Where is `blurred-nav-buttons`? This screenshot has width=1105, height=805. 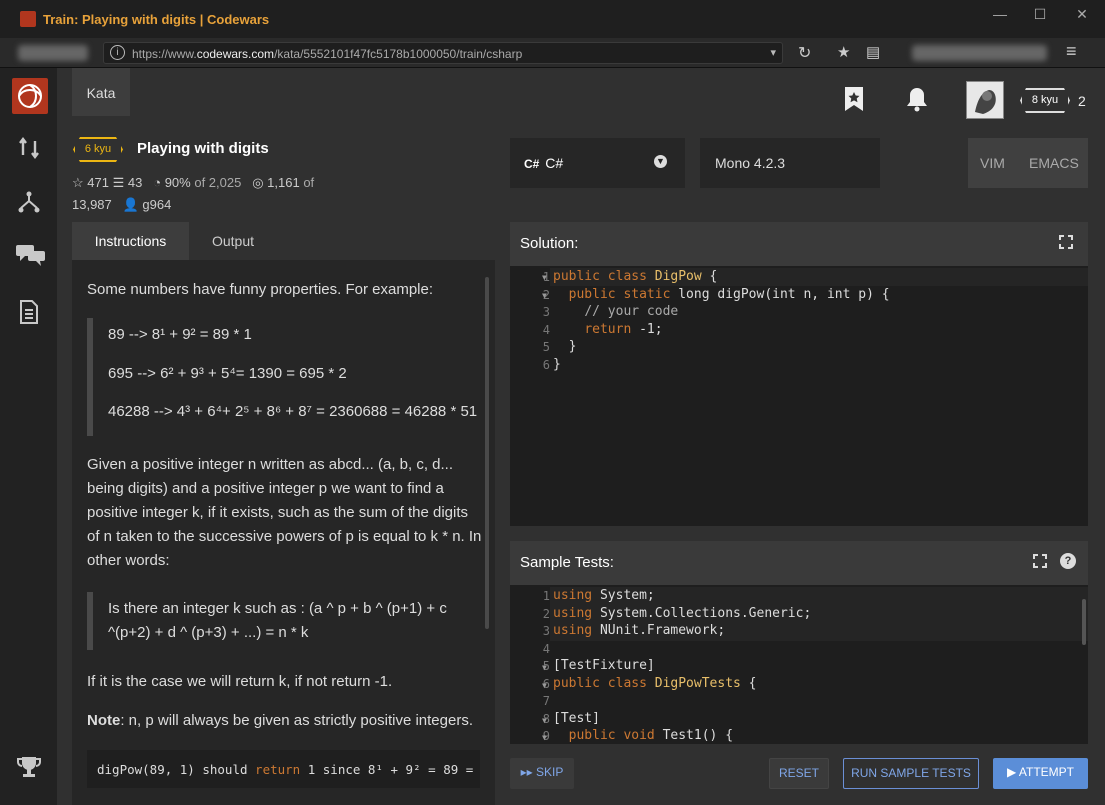 blurred-nav-buttons is located at coordinates (53, 53).